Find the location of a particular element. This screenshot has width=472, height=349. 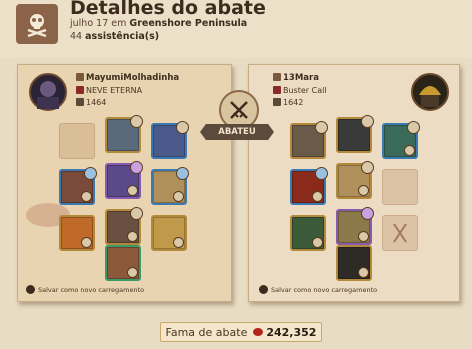

killer-slot-offhand is located at coordinates (170, 186).